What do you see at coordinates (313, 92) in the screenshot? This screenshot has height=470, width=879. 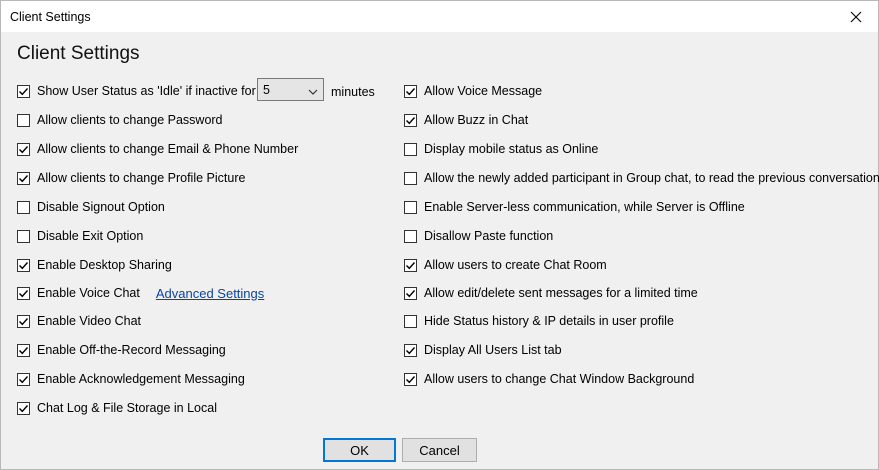 I see `chevron-down-icon` at bounding box center [313, 92].